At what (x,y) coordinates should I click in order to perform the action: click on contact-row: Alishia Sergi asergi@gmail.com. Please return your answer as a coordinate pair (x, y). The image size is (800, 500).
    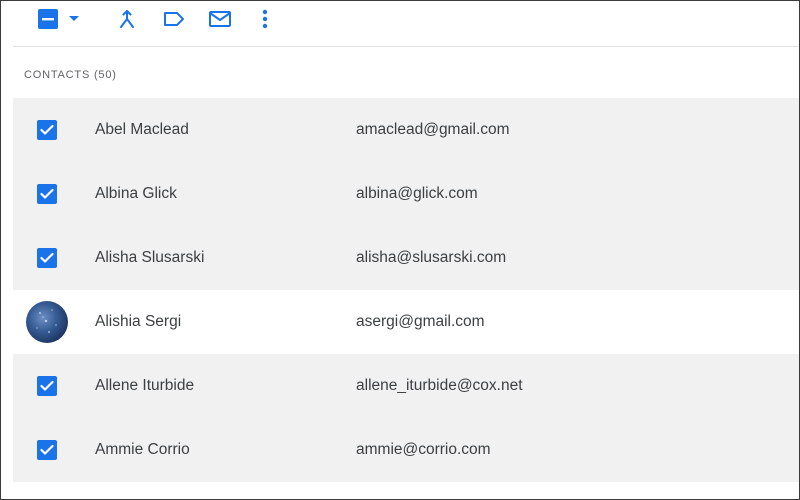
    Looking at the image, I should click on (406, 322).